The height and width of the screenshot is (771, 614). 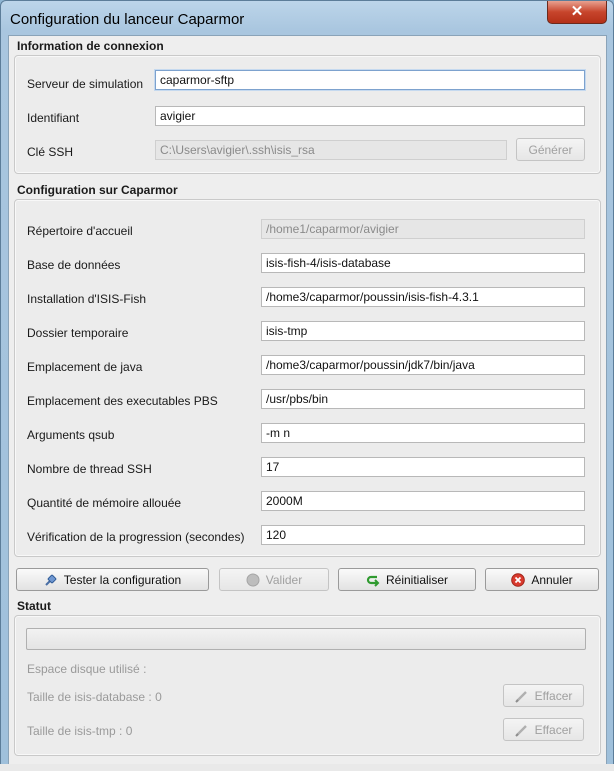 I want to click on disk-usage-label: Espace disque utilisé :, so click(x=87, y=669).